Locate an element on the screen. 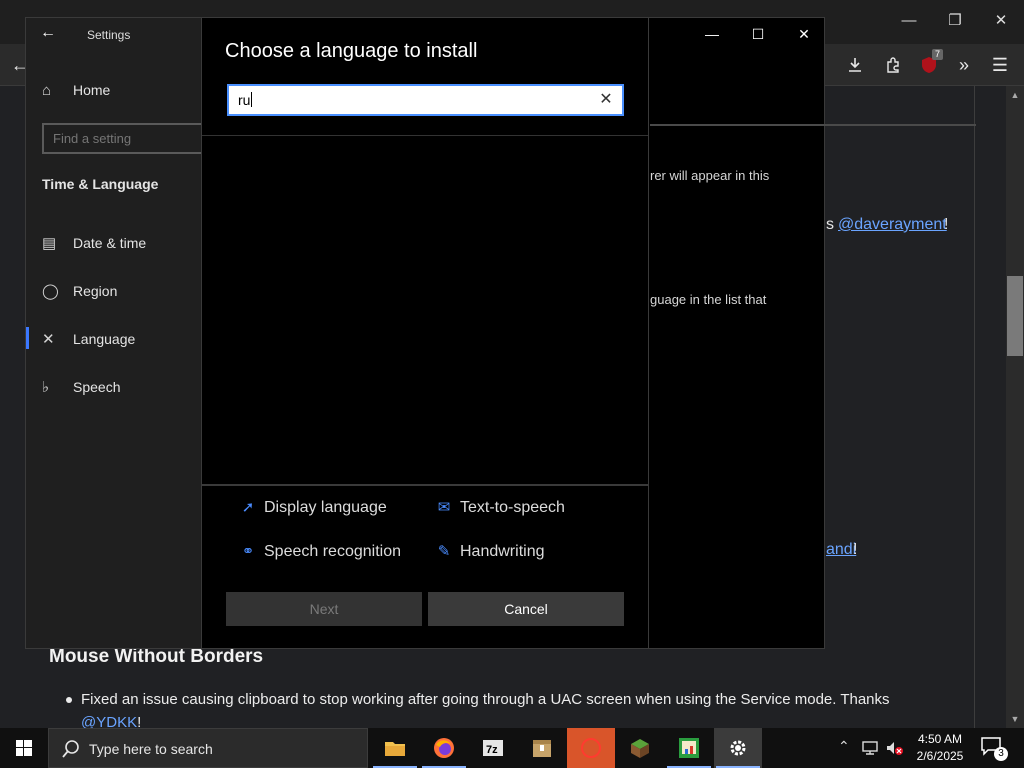 The image size is (1024, 768). search-value: ru is located at coordinates (245, 100).